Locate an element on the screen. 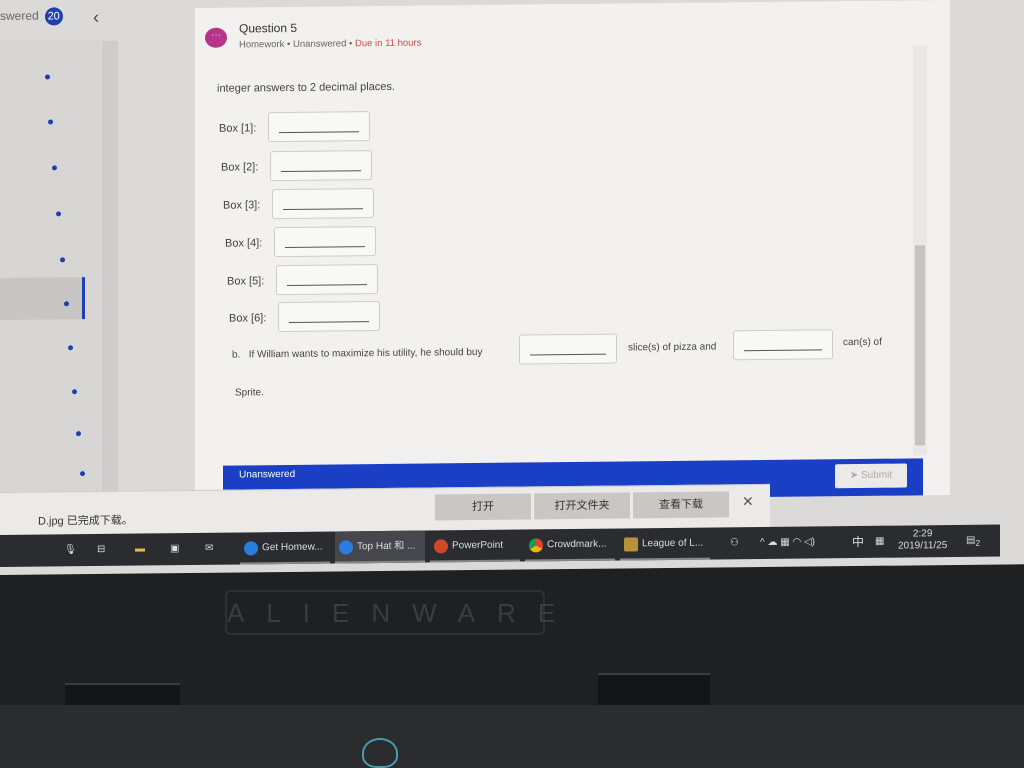  store-icon: ▣ is located at coordinates (174, 549).